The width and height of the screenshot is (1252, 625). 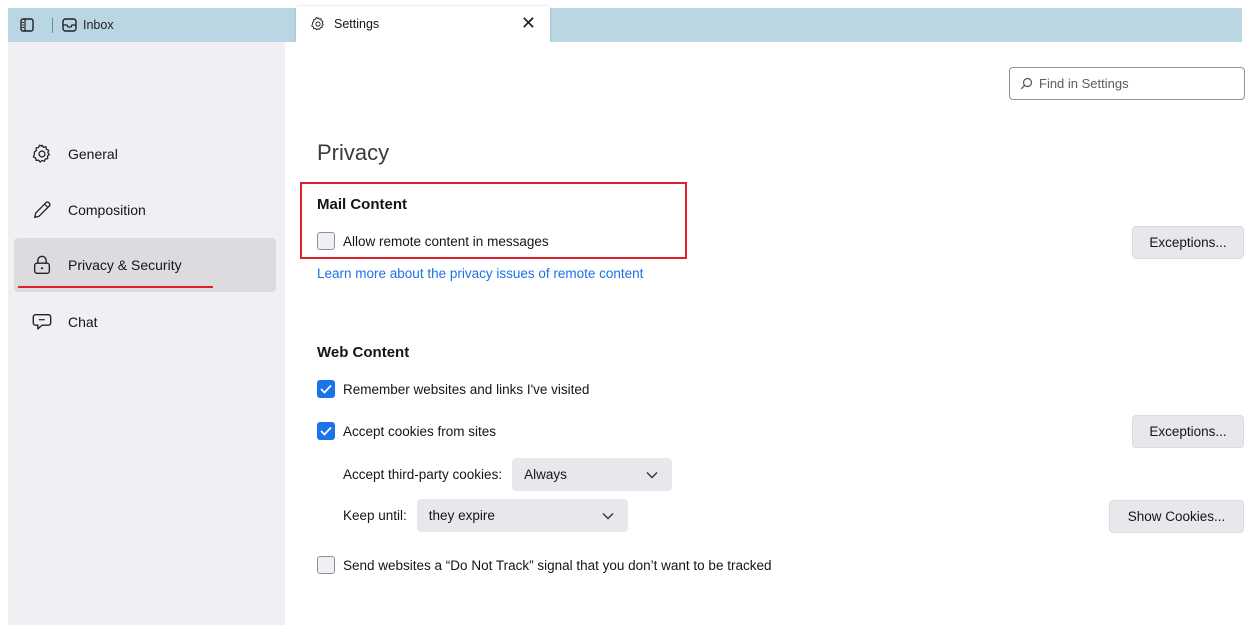 What do you see at coordinates (69, 25) in the screenshot?
I see `inbox-icon` at bounding box center [69, 25].